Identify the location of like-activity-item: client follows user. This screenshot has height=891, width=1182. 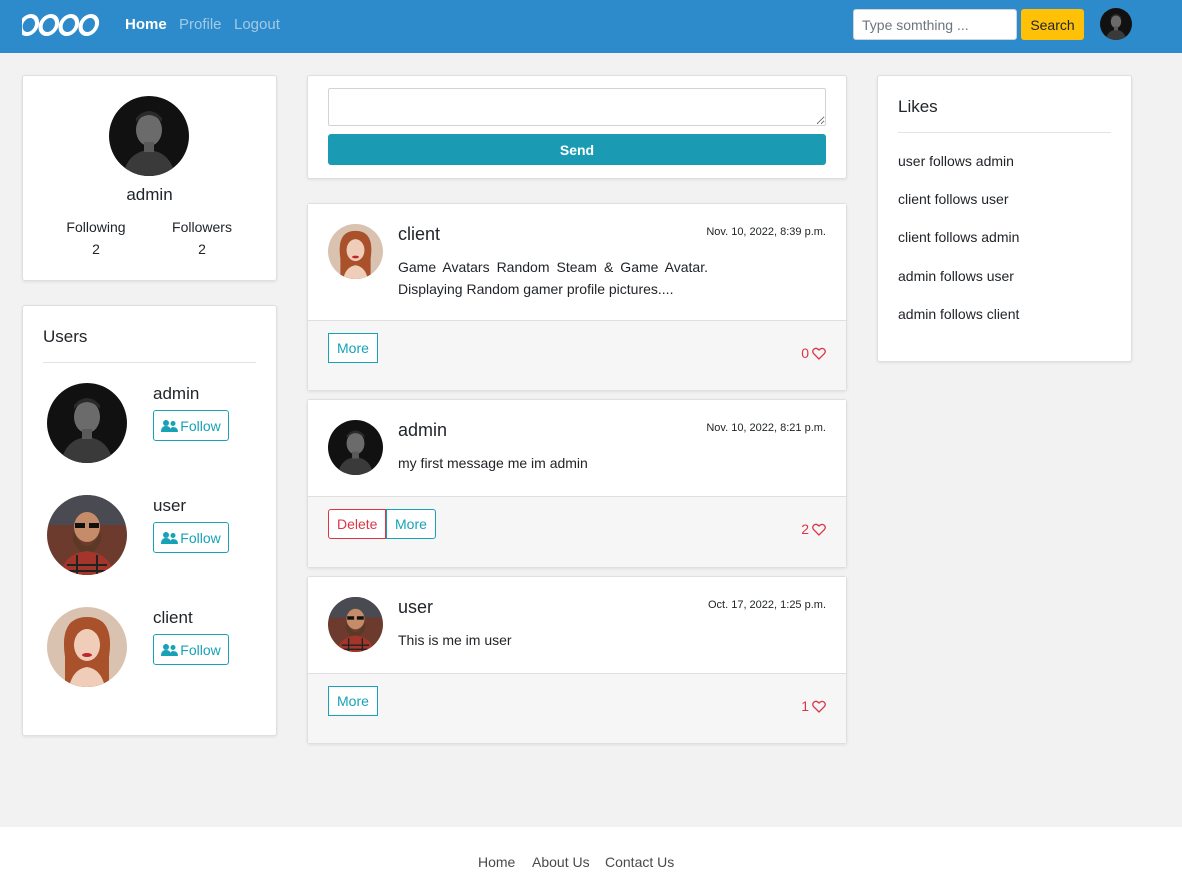
(953, 199).